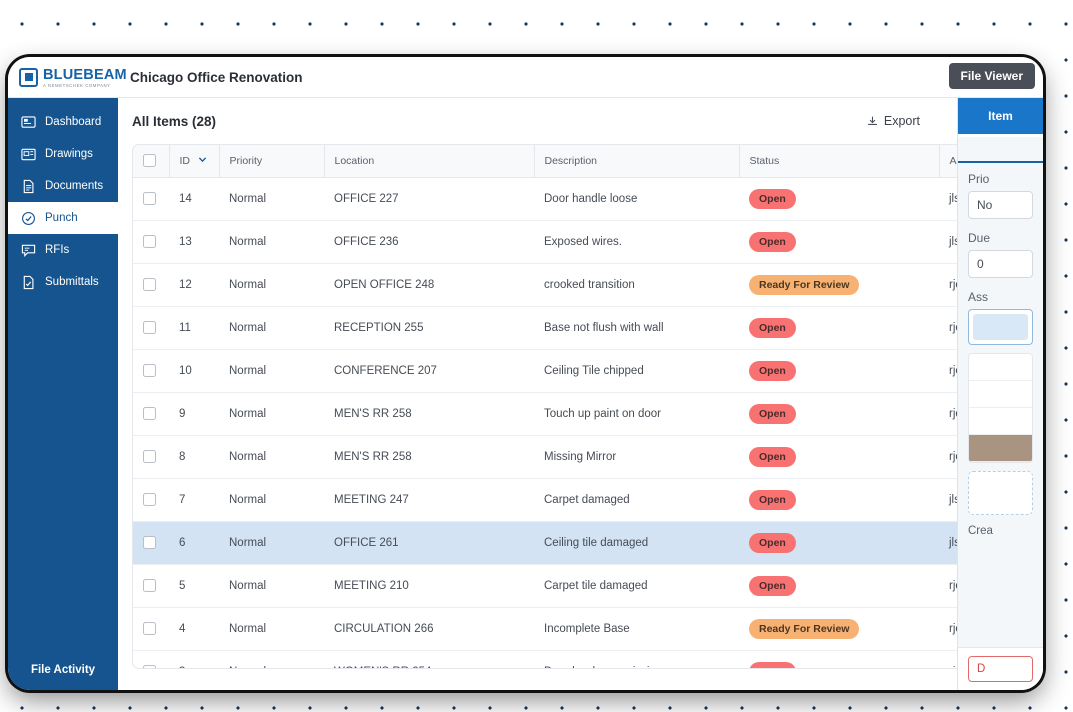 The height and width of the screenshot is (712, 1073). I want to click on cell-description: Incomplete Base, so click(636, 629).